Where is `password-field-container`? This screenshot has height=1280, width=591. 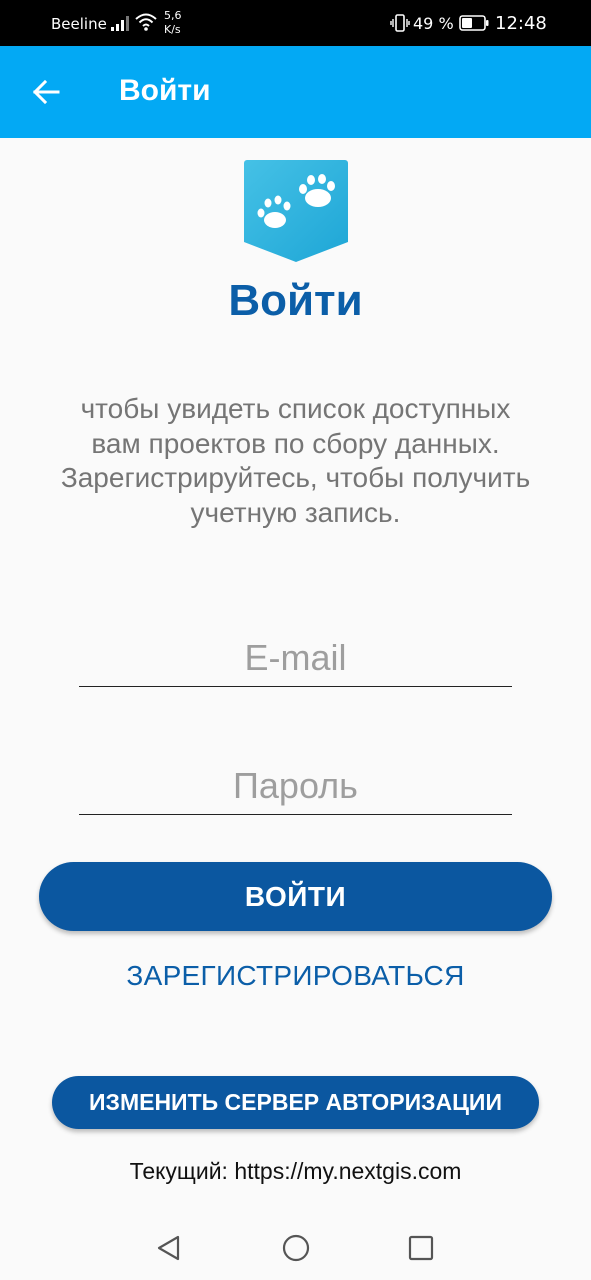 password-field-container is located at coordinates (295, 786).